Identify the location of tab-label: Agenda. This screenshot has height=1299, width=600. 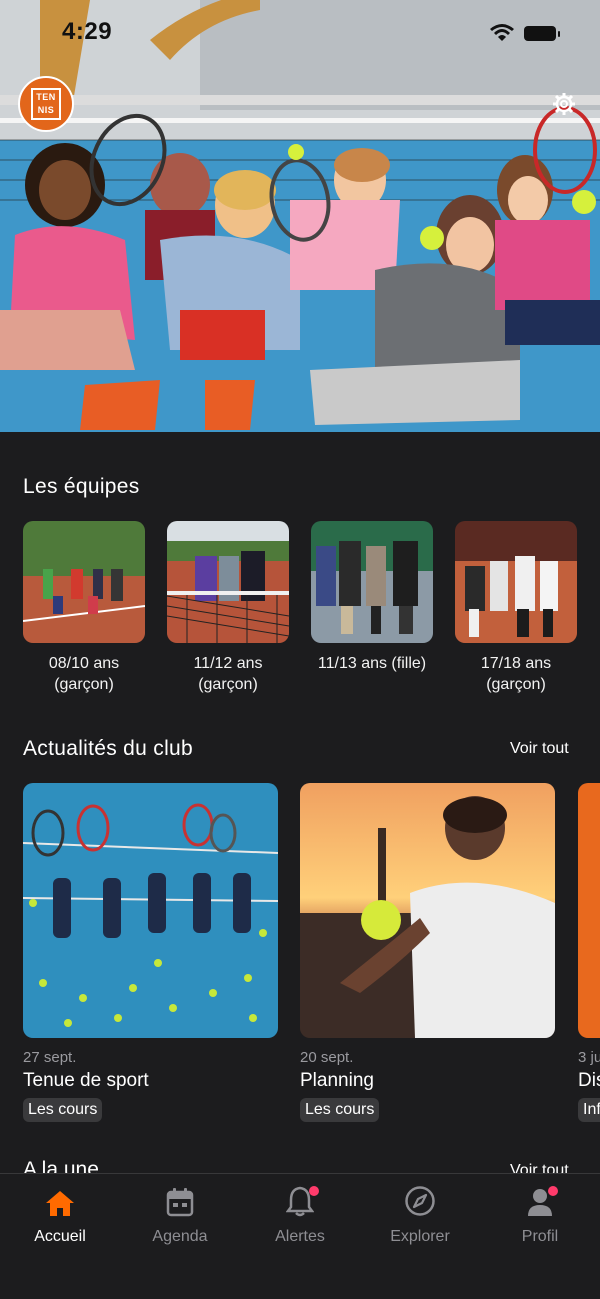
(180, 1236).